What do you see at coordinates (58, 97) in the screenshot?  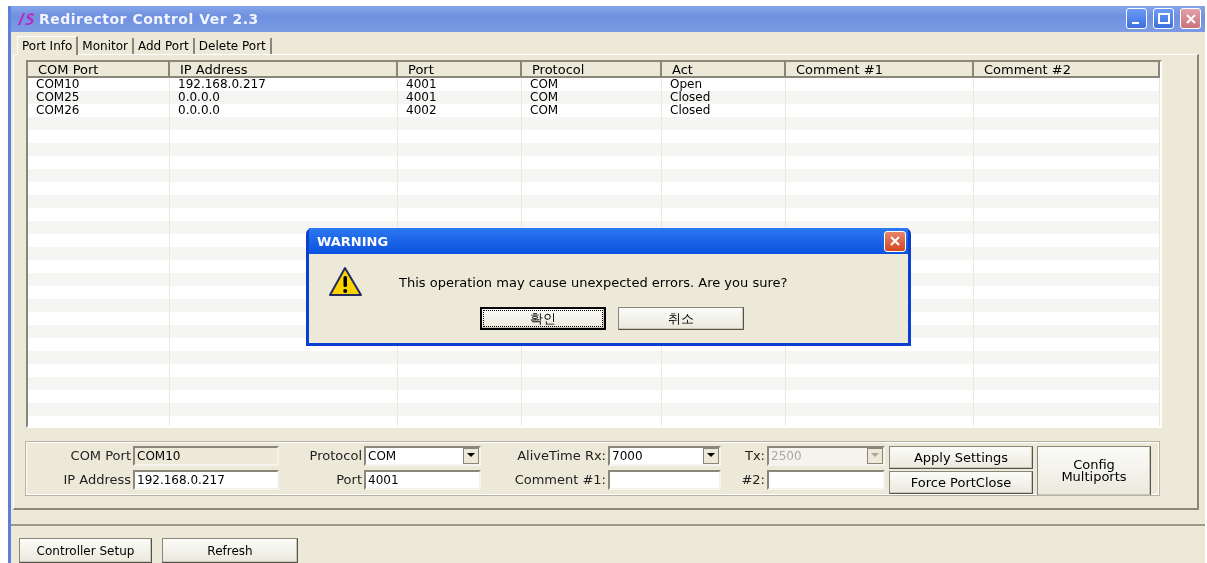 I see `table-cell-text: COM25` at bounding box center [58, 97].